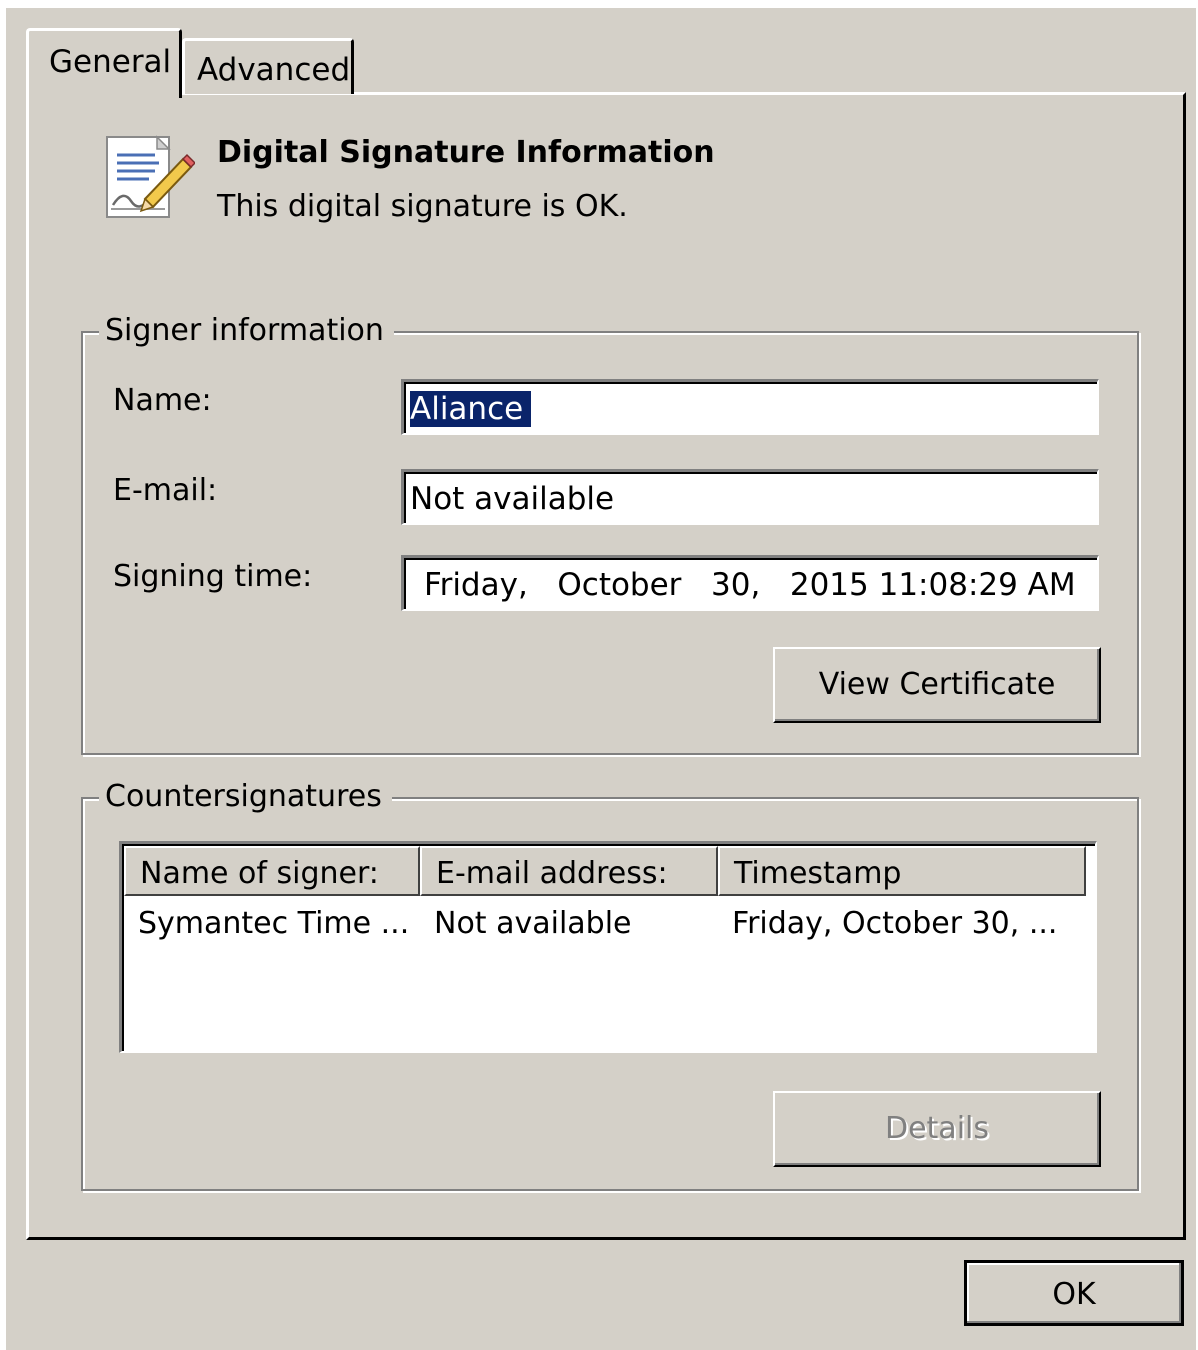 Image resolution: width=1198 pixels, height=1350 pixels. I want to click on column-header-timestamp-label: Timestamp, so click(818, 873).